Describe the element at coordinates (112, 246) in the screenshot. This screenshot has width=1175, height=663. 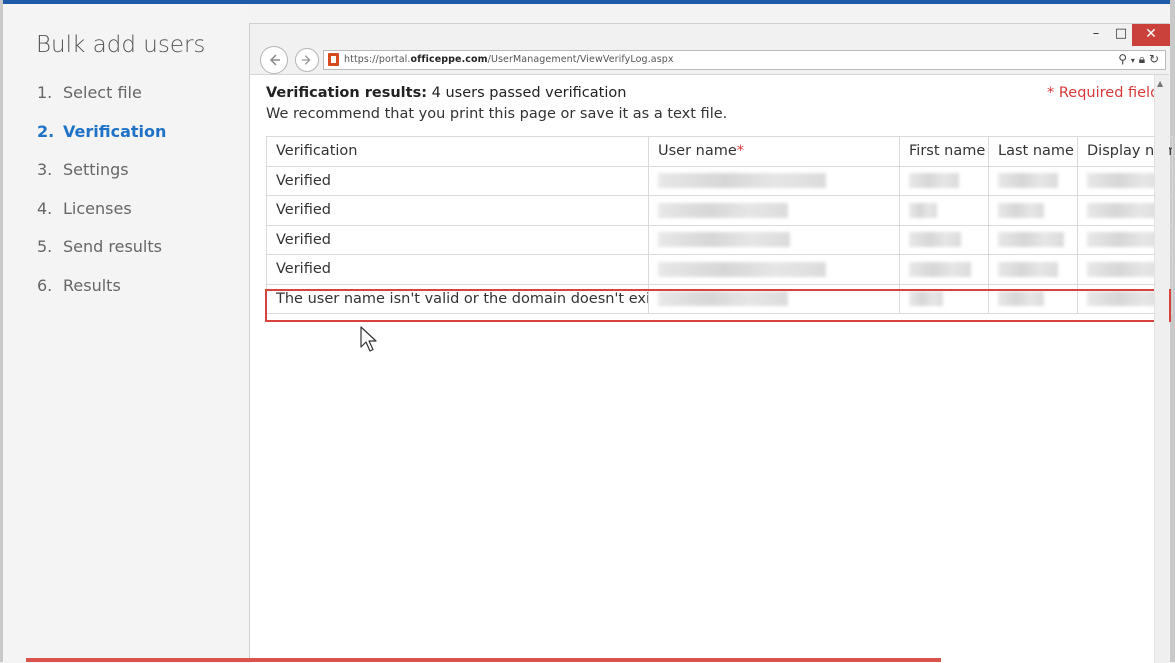
I see `step-label: Send results` at that location.